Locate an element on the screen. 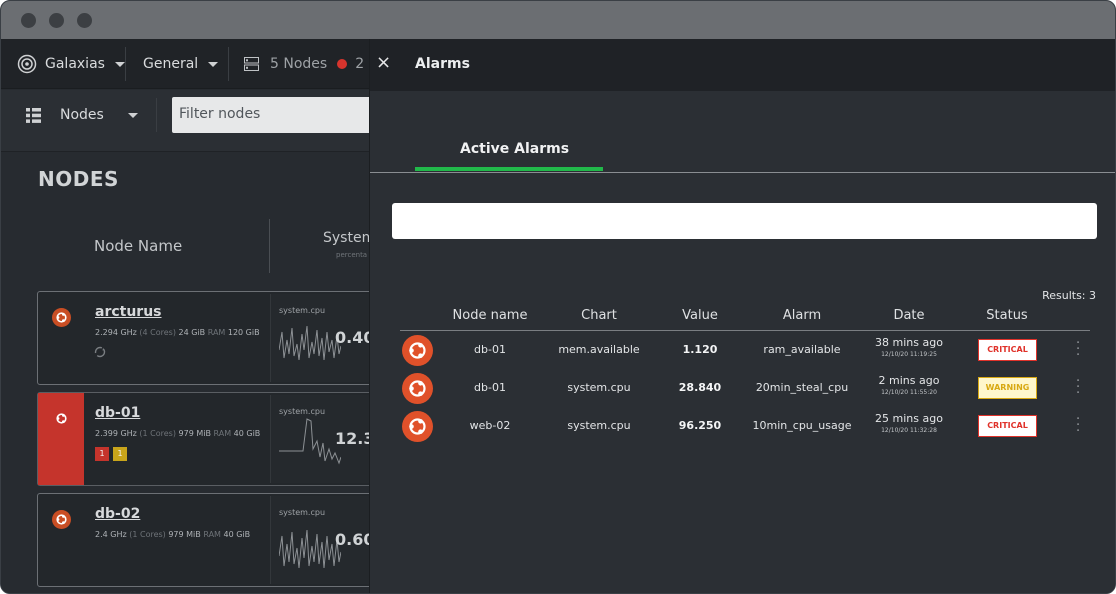 Image resolution: width=1116 pixels, height=594 pixels. alarm-chart: mem.available is located at coordinates (599, 349).